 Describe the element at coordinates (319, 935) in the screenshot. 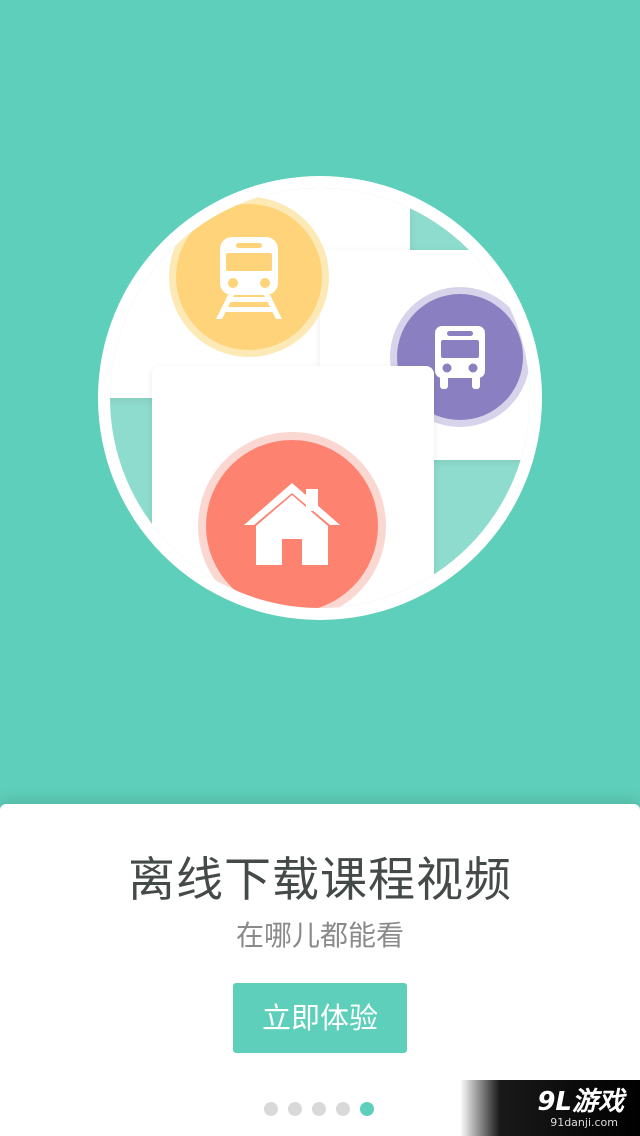

I see `page-subtitle: 在哪儿都能看` at that location.